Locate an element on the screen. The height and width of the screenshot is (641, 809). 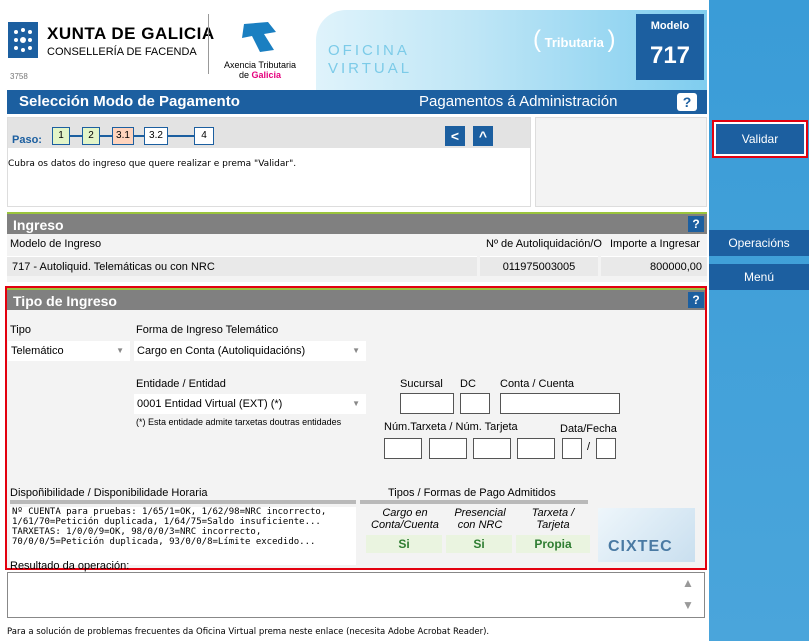
virtual-text: VIRTUAL is located at coordinates (370, 68).